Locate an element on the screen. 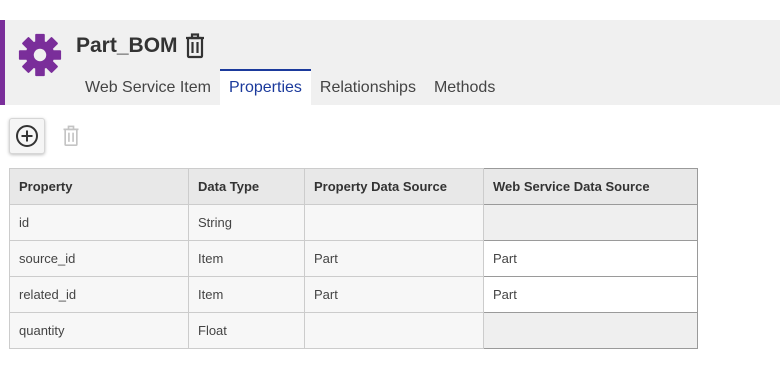 The image size is (780, 367). delete-property-button is located at coordinates (71, 136).